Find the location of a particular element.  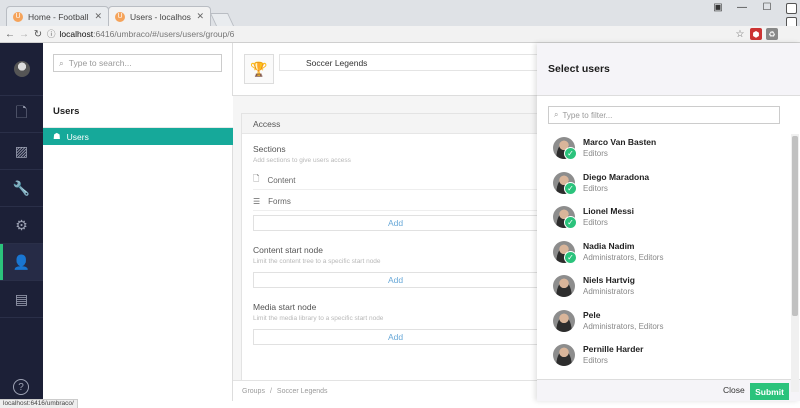

sections-hint: Add sections to give users access is located at coordinates (302, 160).